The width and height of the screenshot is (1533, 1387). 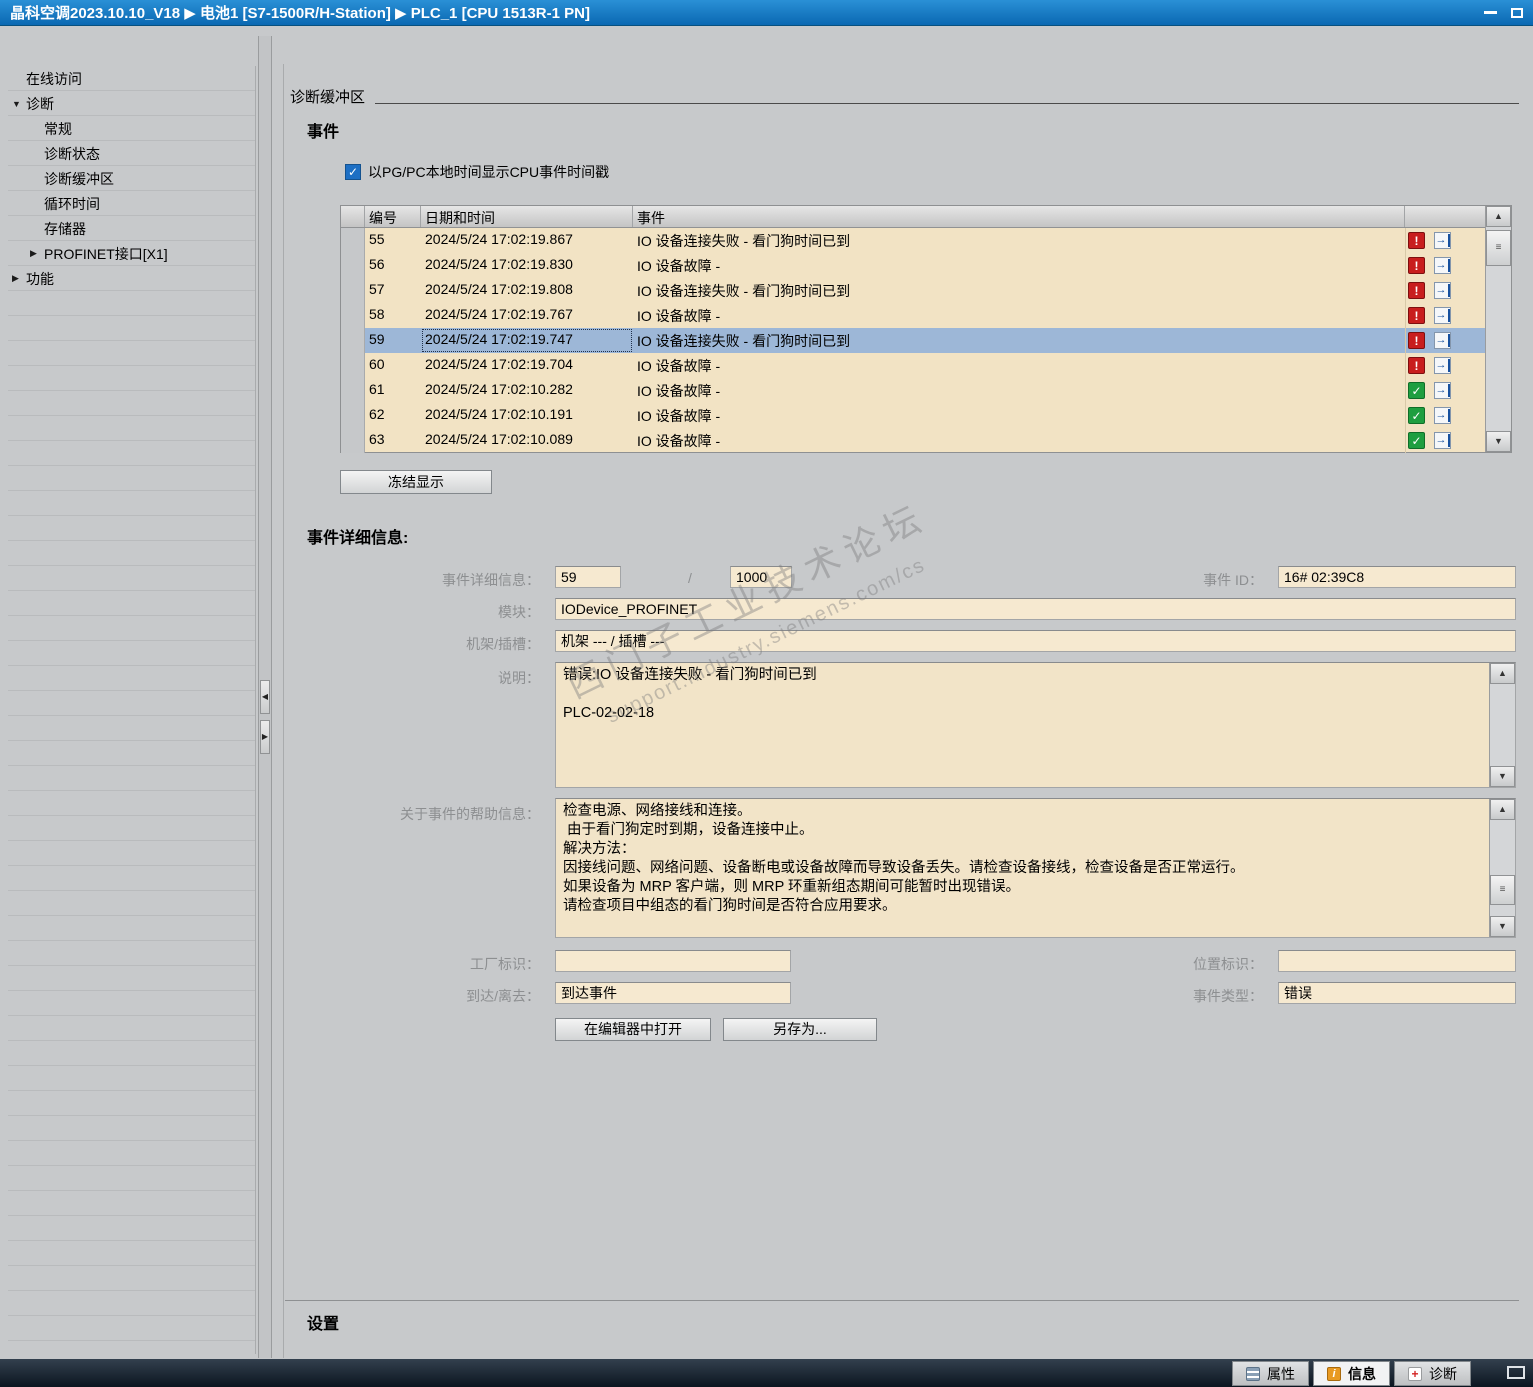 I want to click on location-label: 位置标识：, so click(x=1228, y=964).